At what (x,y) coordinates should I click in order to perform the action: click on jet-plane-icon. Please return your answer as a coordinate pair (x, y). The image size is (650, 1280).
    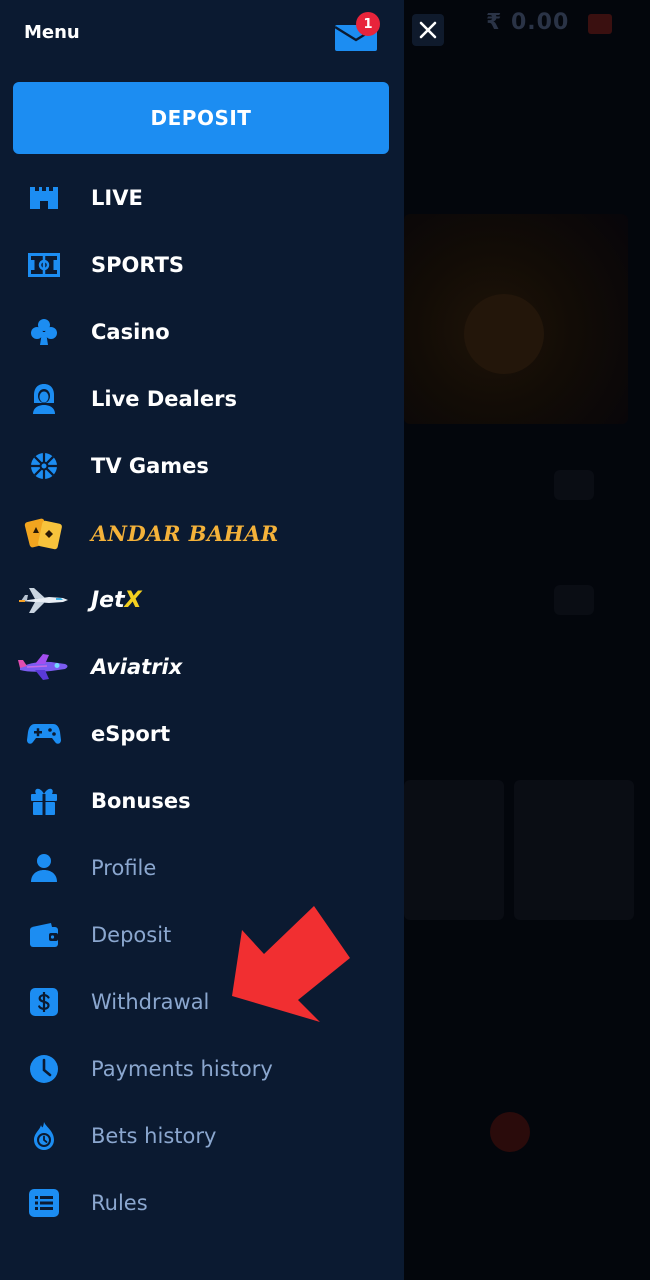
    Looking at the image, I should click on (44, 600).